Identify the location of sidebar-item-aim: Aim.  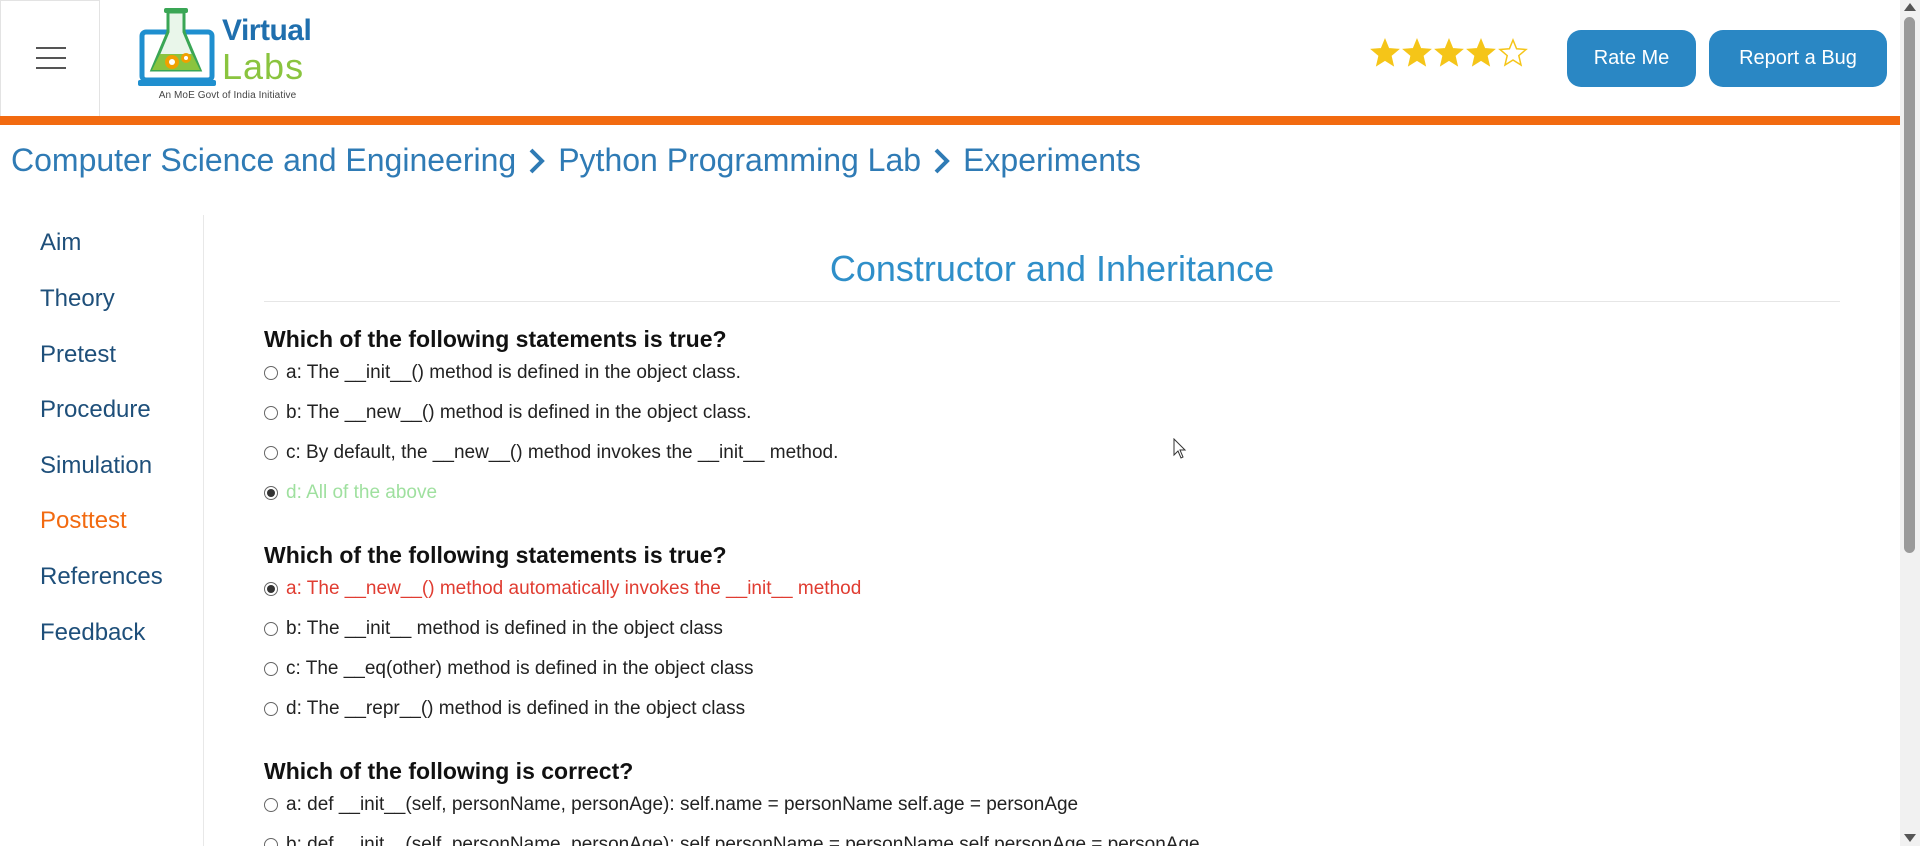
(60, 243).